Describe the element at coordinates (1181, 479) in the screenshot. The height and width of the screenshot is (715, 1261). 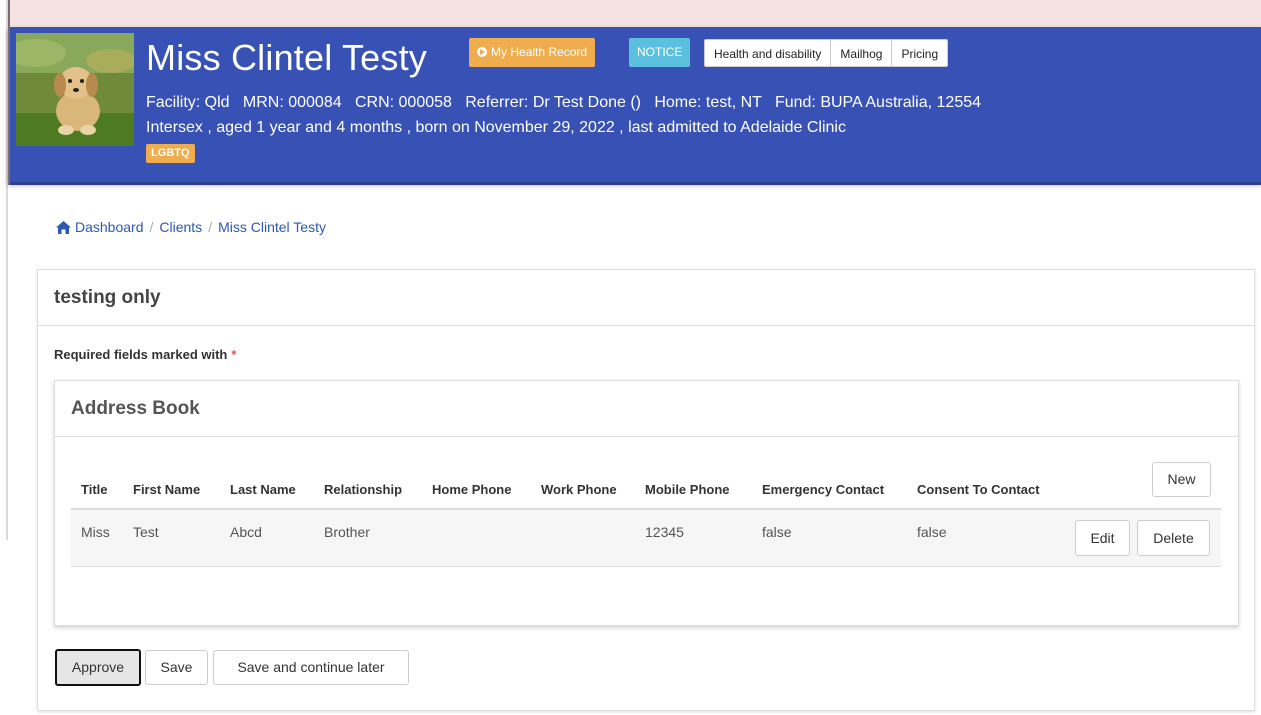
I see `new-contact-button: New` at that location.